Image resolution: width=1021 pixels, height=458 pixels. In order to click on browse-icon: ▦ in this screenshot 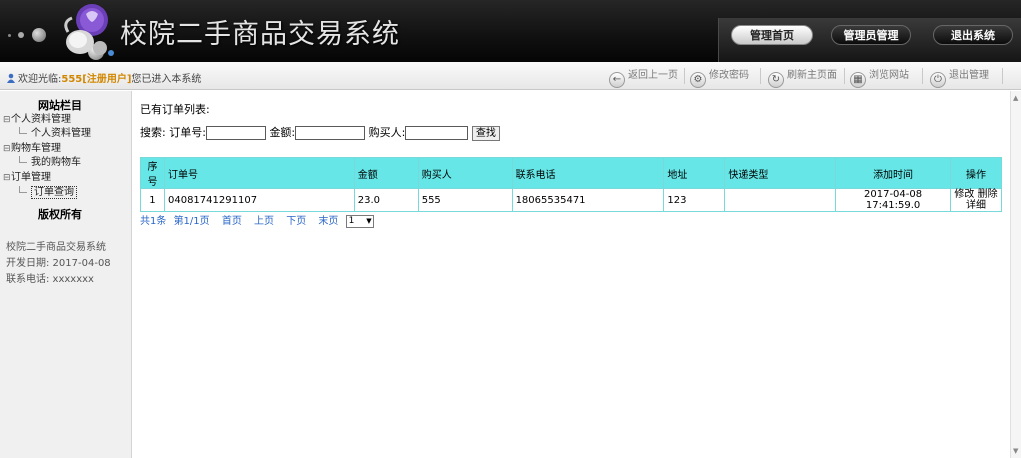, I will do `click(858, 80)`.